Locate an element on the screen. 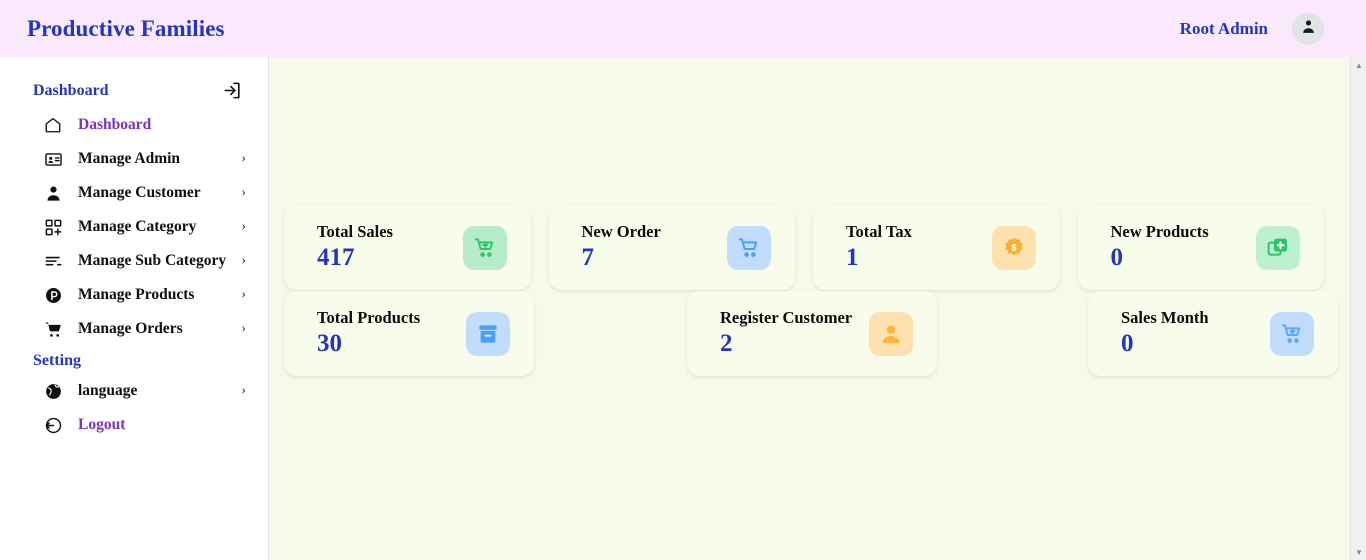  card-title: Sales Month is located at coordinates (1165, 317).